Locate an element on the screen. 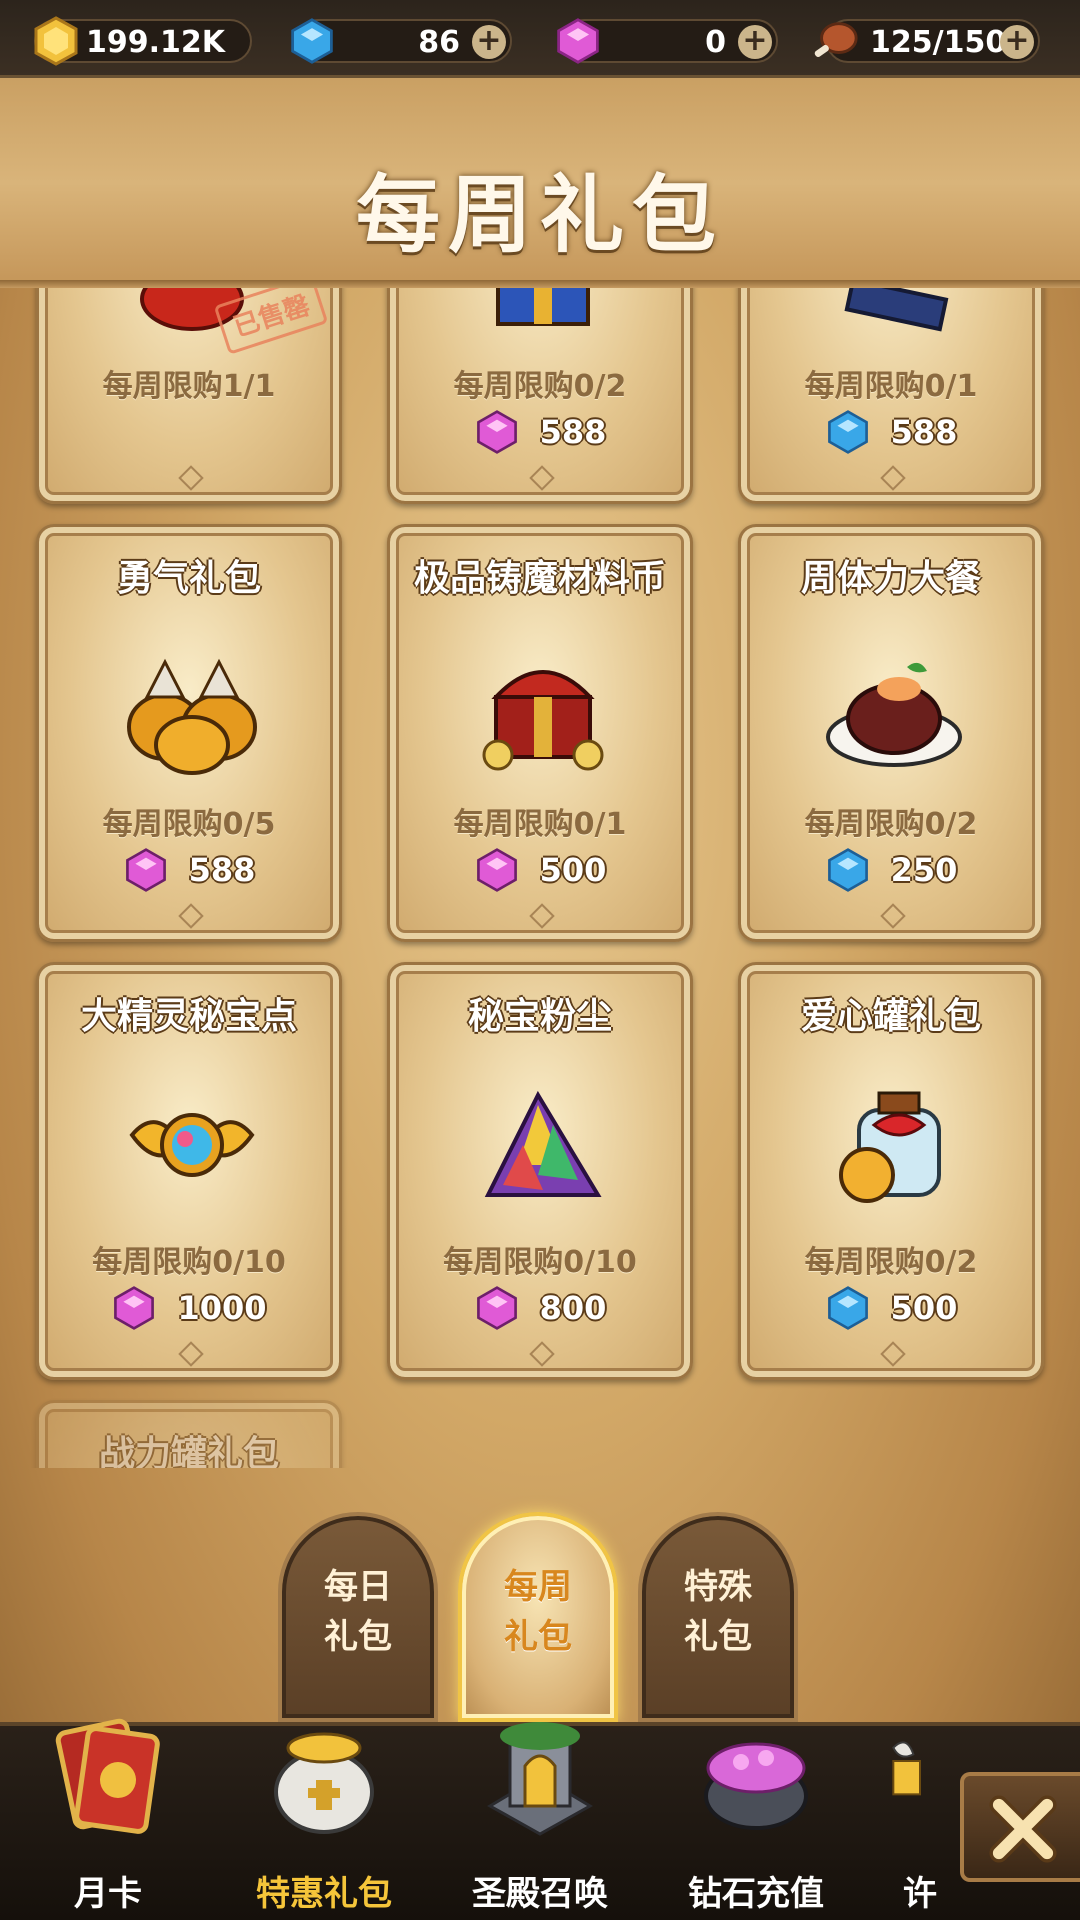 Image resolution: width=1080 pixels, height=1920 pixels. offer-name: 战力罐礼包 is located at coordinates (188, 1451).